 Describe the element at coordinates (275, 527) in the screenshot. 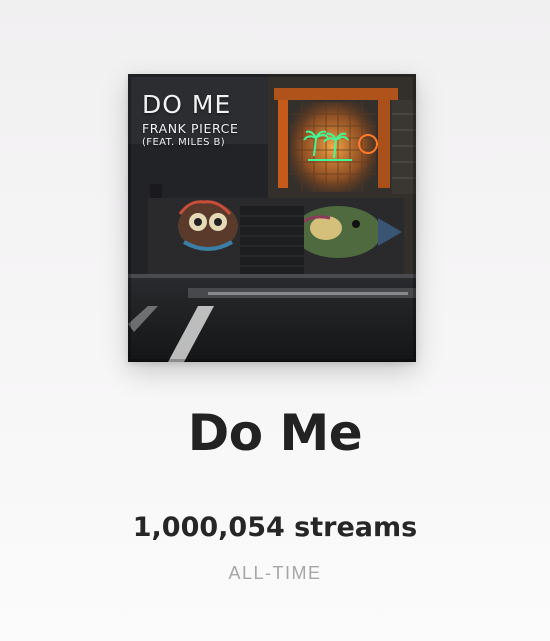

I see `stream-count: 1,000,054 streams` at that location.